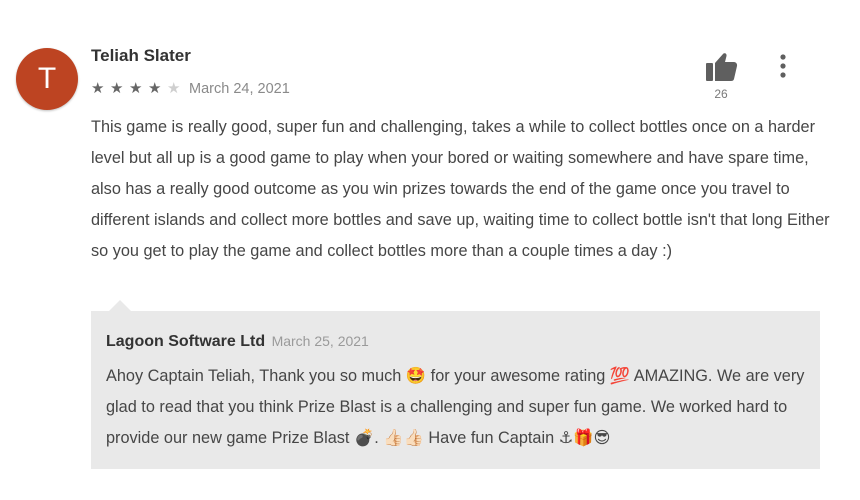 This screenshot has height=500, width=860. Describe the element at coordinates (320, 341) in the screenshot. I see `reply-date: March 25, 2021` at that location.